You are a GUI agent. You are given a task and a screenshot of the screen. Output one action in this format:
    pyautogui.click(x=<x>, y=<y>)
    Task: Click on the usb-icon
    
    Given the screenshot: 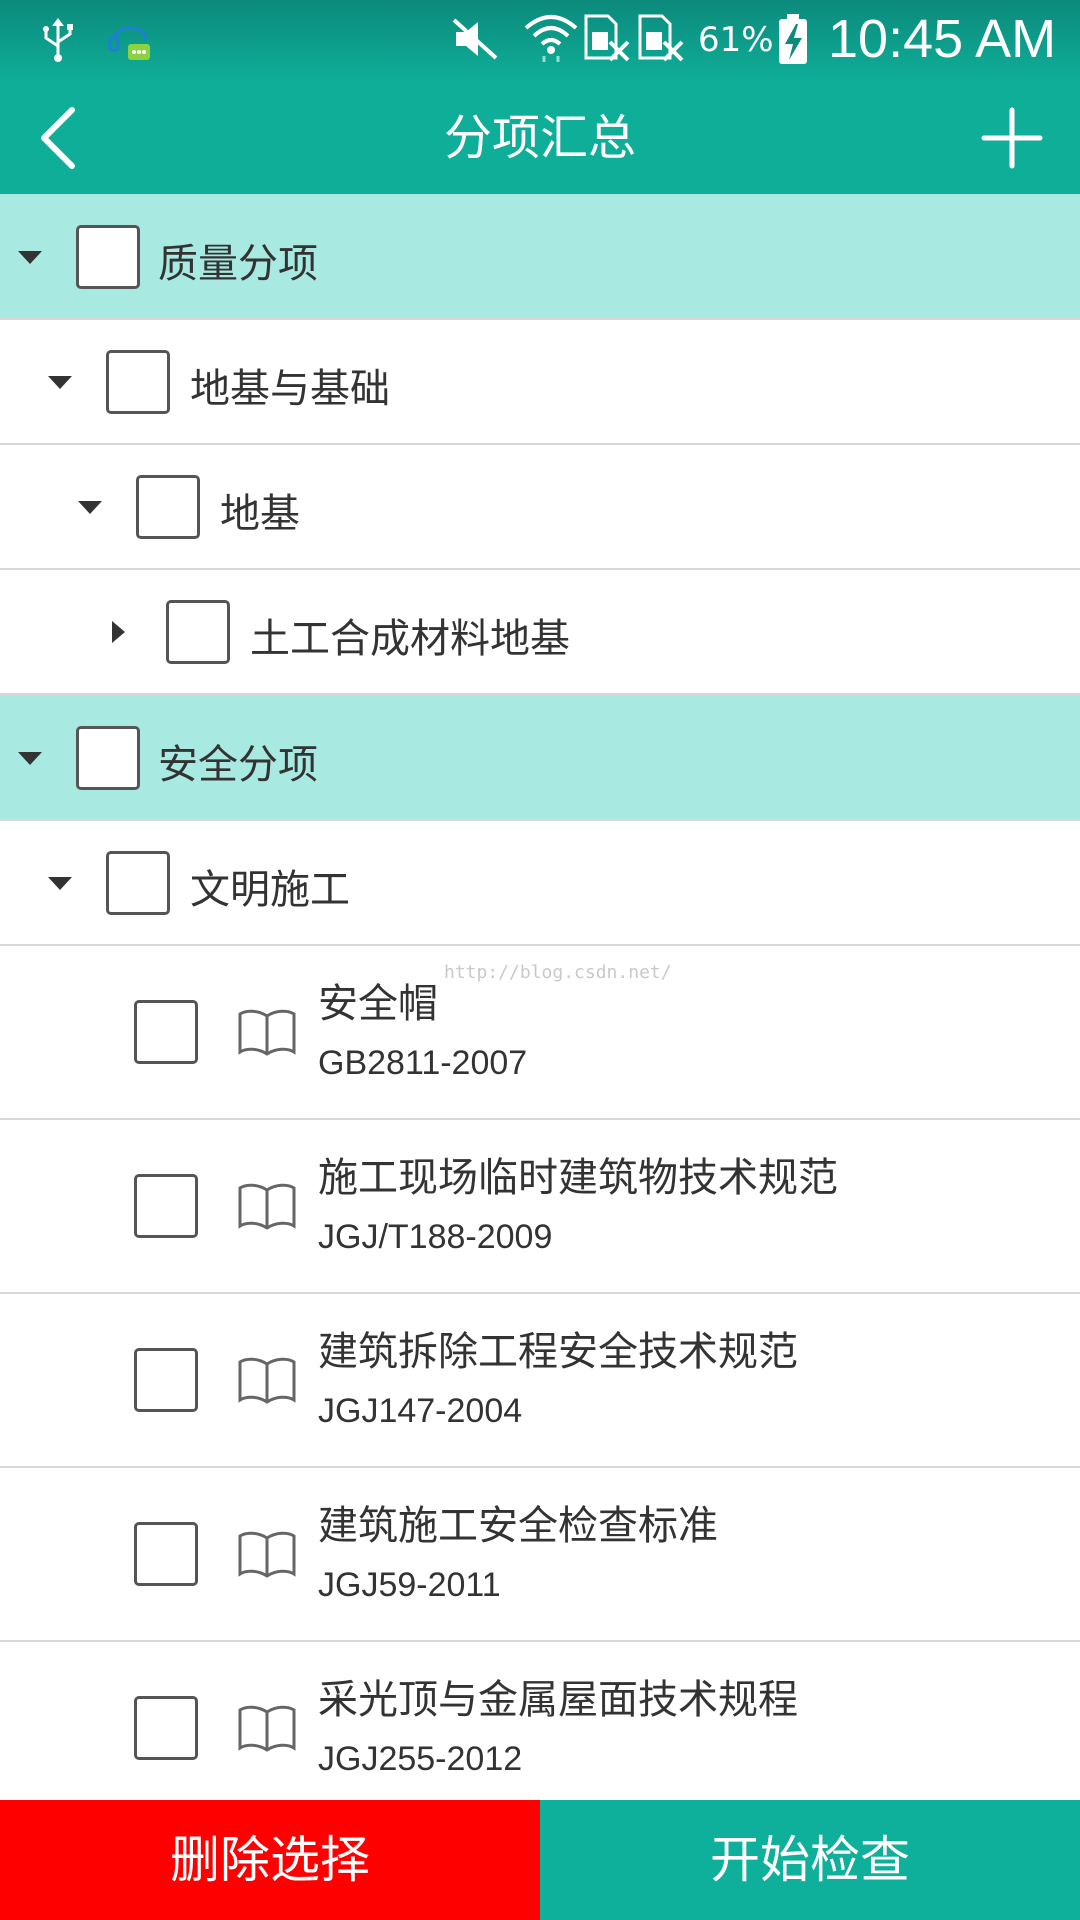 What is the action you would take?
    pyautogui.click(x=58, y=40)
    